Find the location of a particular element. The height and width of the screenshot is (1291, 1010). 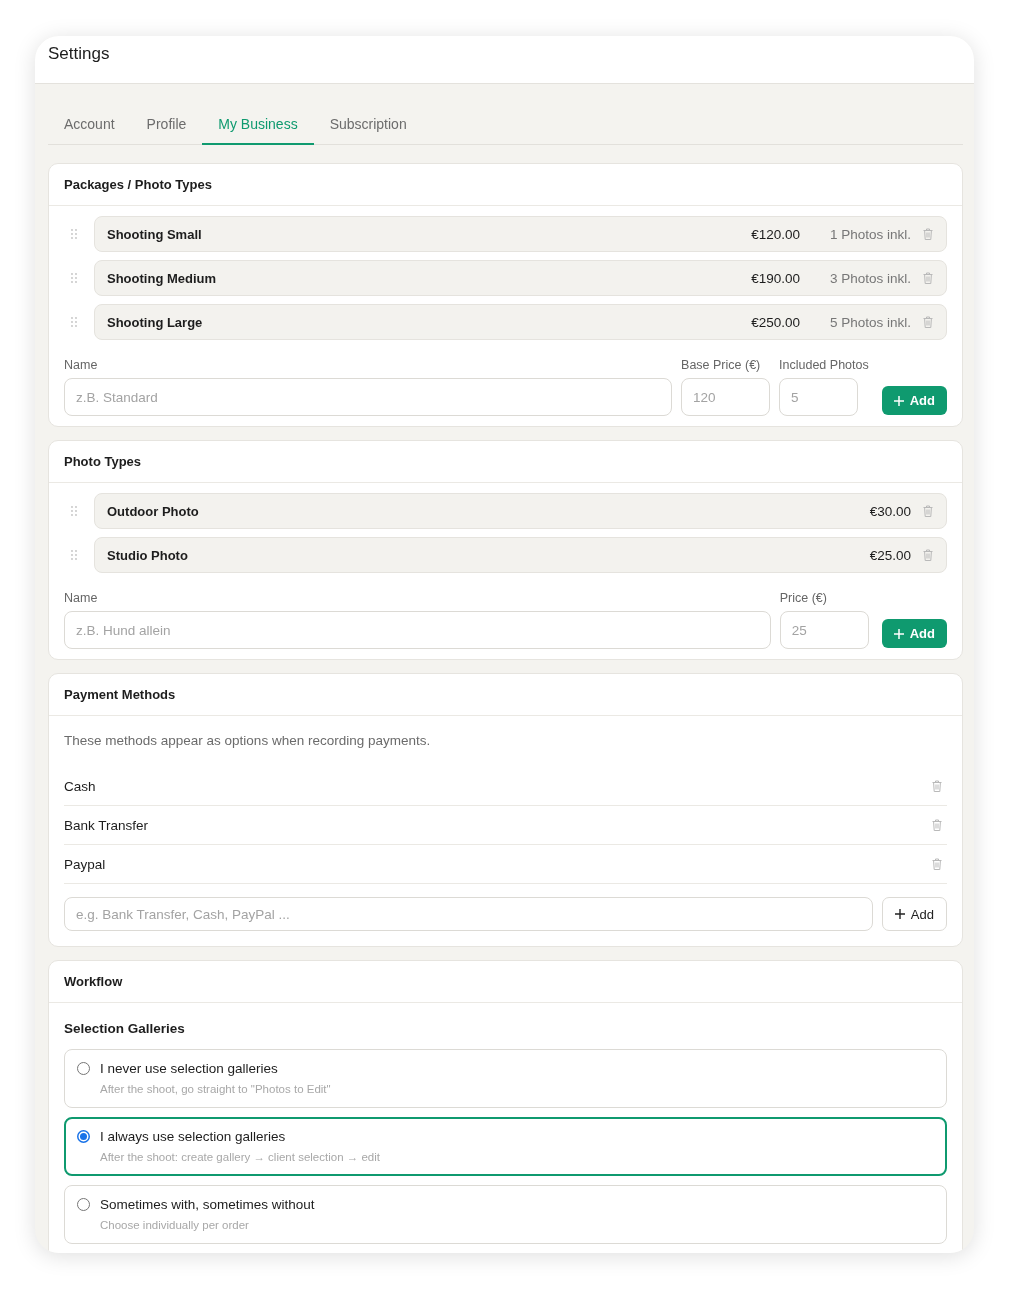

field-label: Price (€) is located at coordinates (803, 598).